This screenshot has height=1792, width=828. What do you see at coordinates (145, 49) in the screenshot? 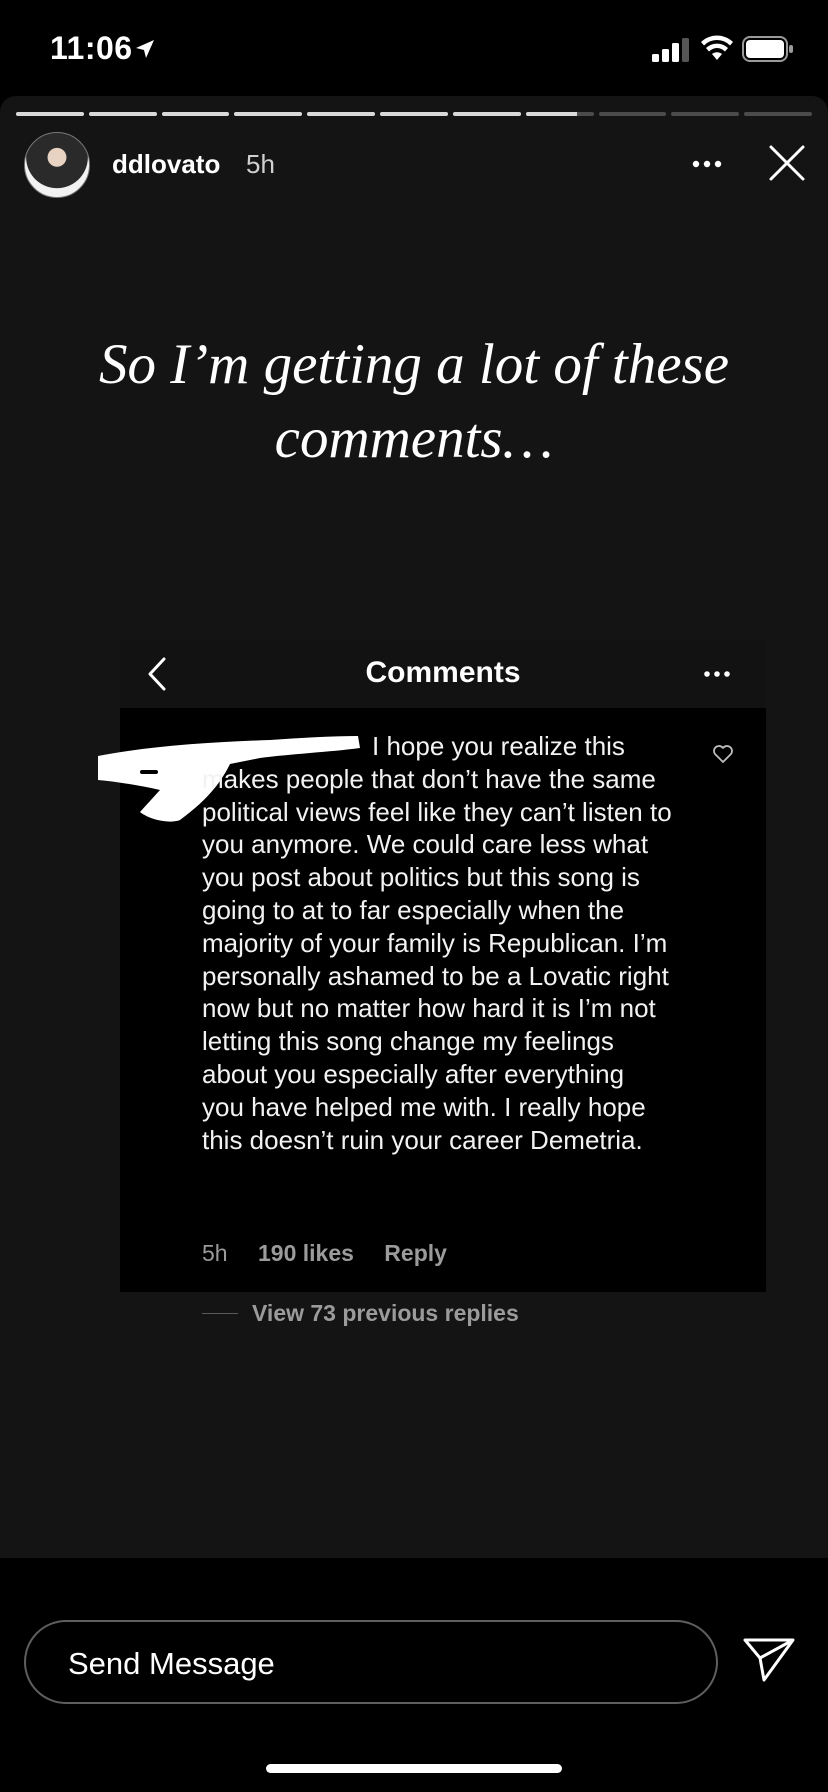
I see `location-arrow-icon` at bounding box center [145, 49].